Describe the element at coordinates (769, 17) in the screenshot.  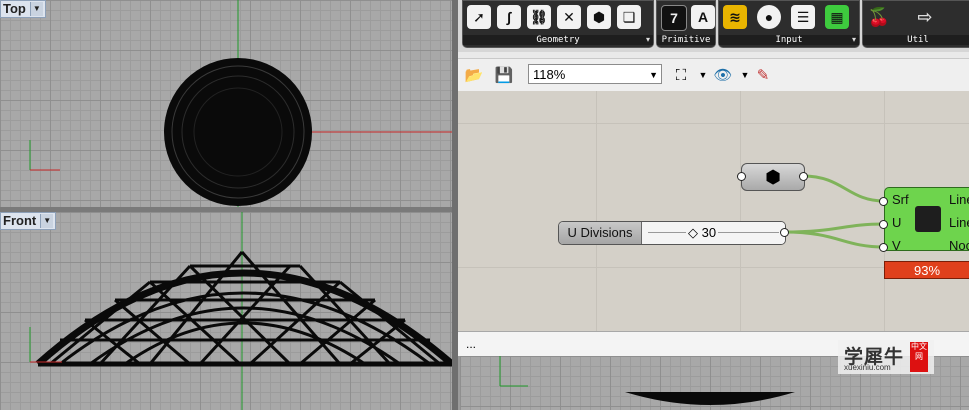
I see `circle-icon: ●` at that location.